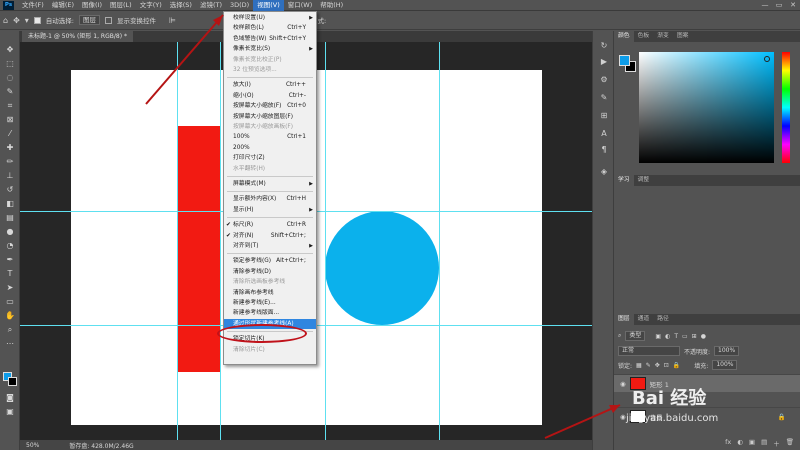 The image size is (800, 450). I want to click on background-color-swatch, so click(12, 381).